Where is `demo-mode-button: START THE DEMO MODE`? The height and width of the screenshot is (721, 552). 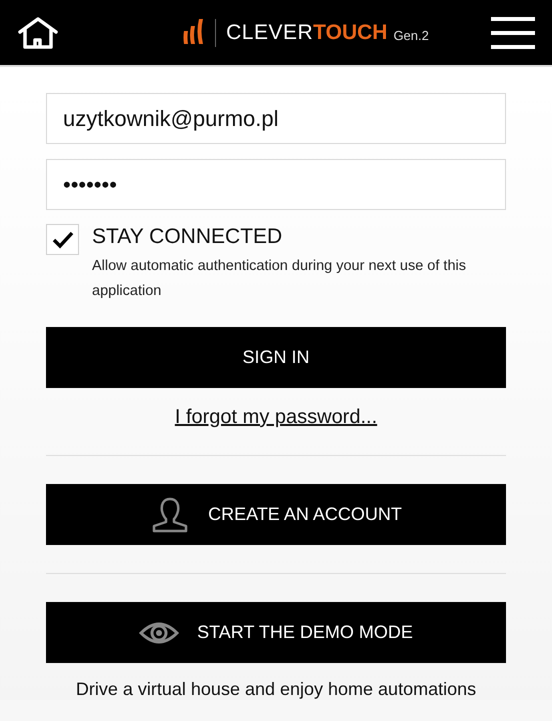 demo-mode-button: START THE DEMO MODE is located at coordinates (276, 632).